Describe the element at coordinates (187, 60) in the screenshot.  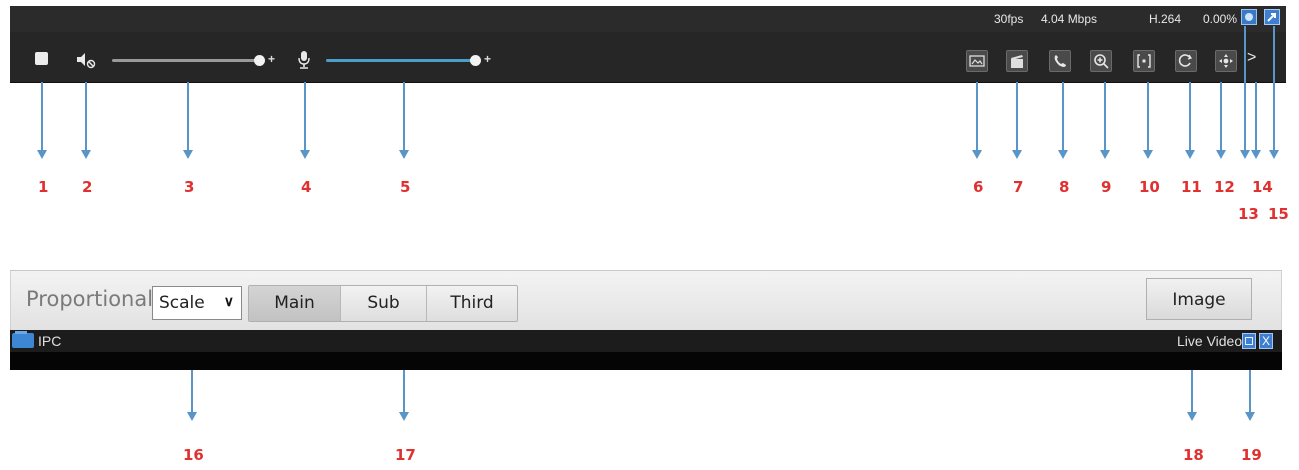
I see `volume-slider-track` at that location.